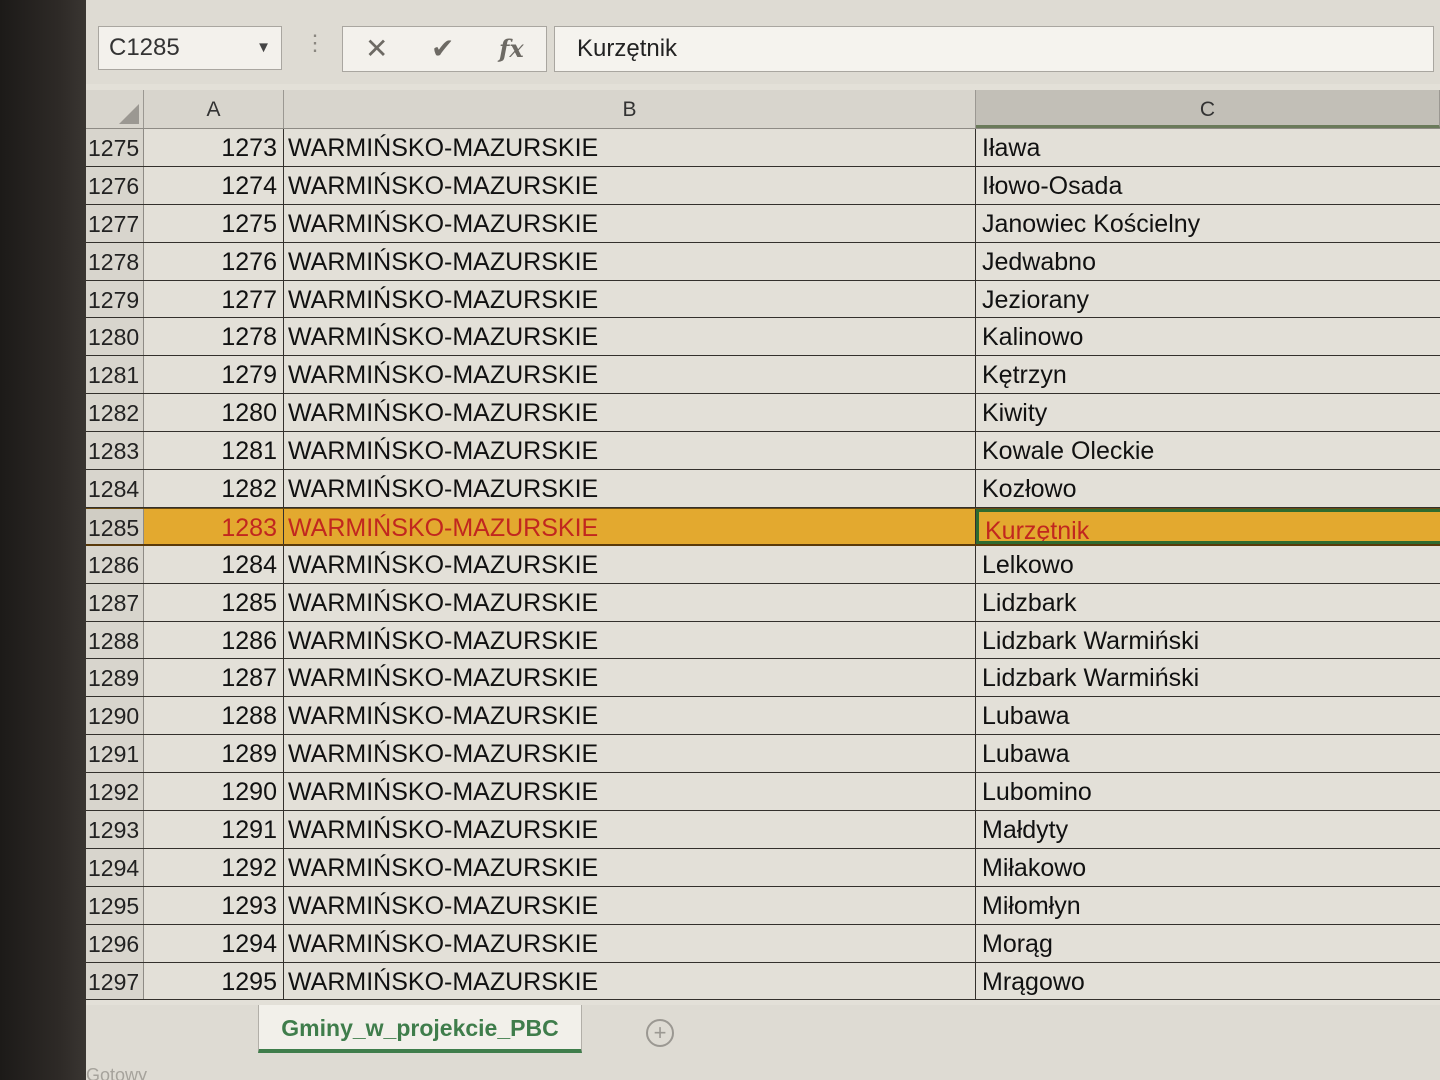 Image resolution: width=1440 pixels, height=1080 pixels. What do you see at coordinates (214, 640) in the screenshot?
I see `cell-a: 1286` at bounding box center [214, 640].